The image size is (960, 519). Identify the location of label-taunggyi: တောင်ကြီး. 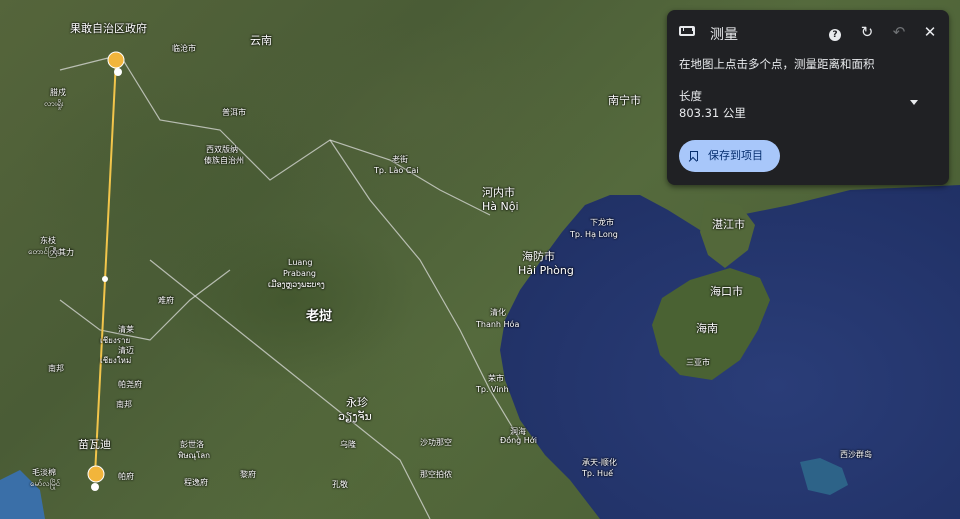
(44, 251).